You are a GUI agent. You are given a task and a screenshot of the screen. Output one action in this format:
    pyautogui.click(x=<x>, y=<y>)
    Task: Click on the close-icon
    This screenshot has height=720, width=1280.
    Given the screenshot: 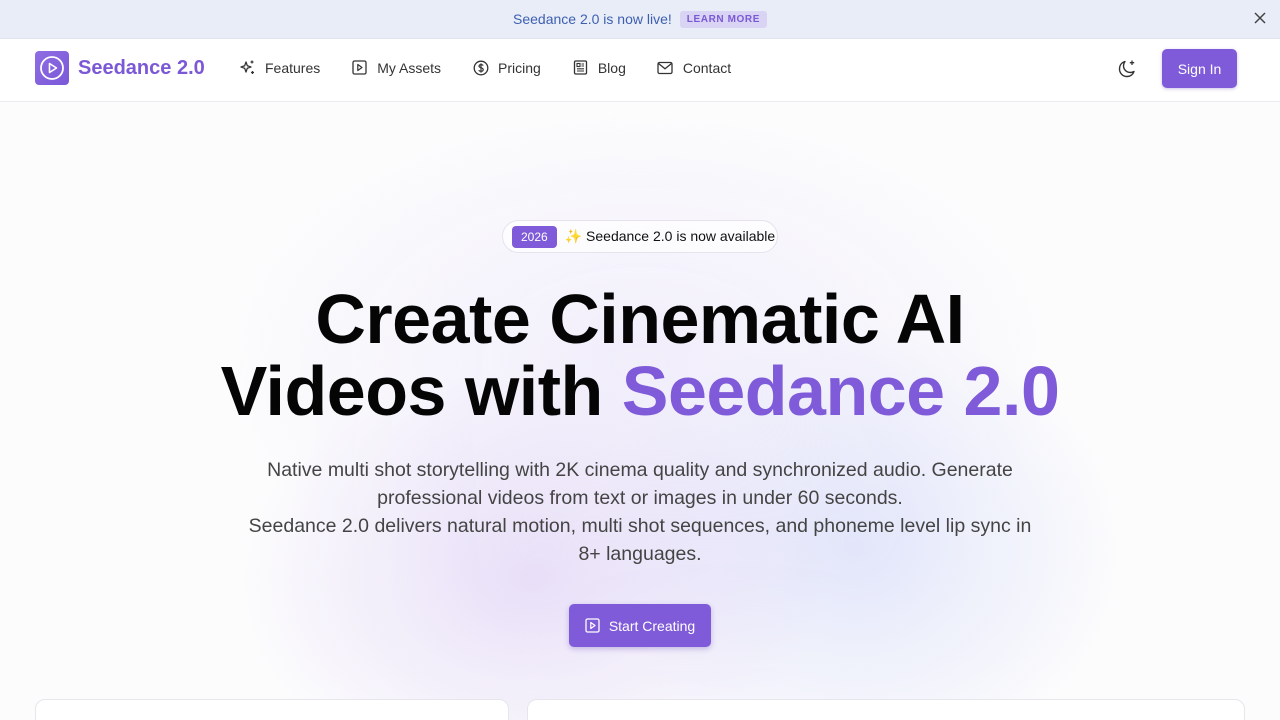 What is the action you would take?
    pyautogui.click(x=1260, y=18)
    